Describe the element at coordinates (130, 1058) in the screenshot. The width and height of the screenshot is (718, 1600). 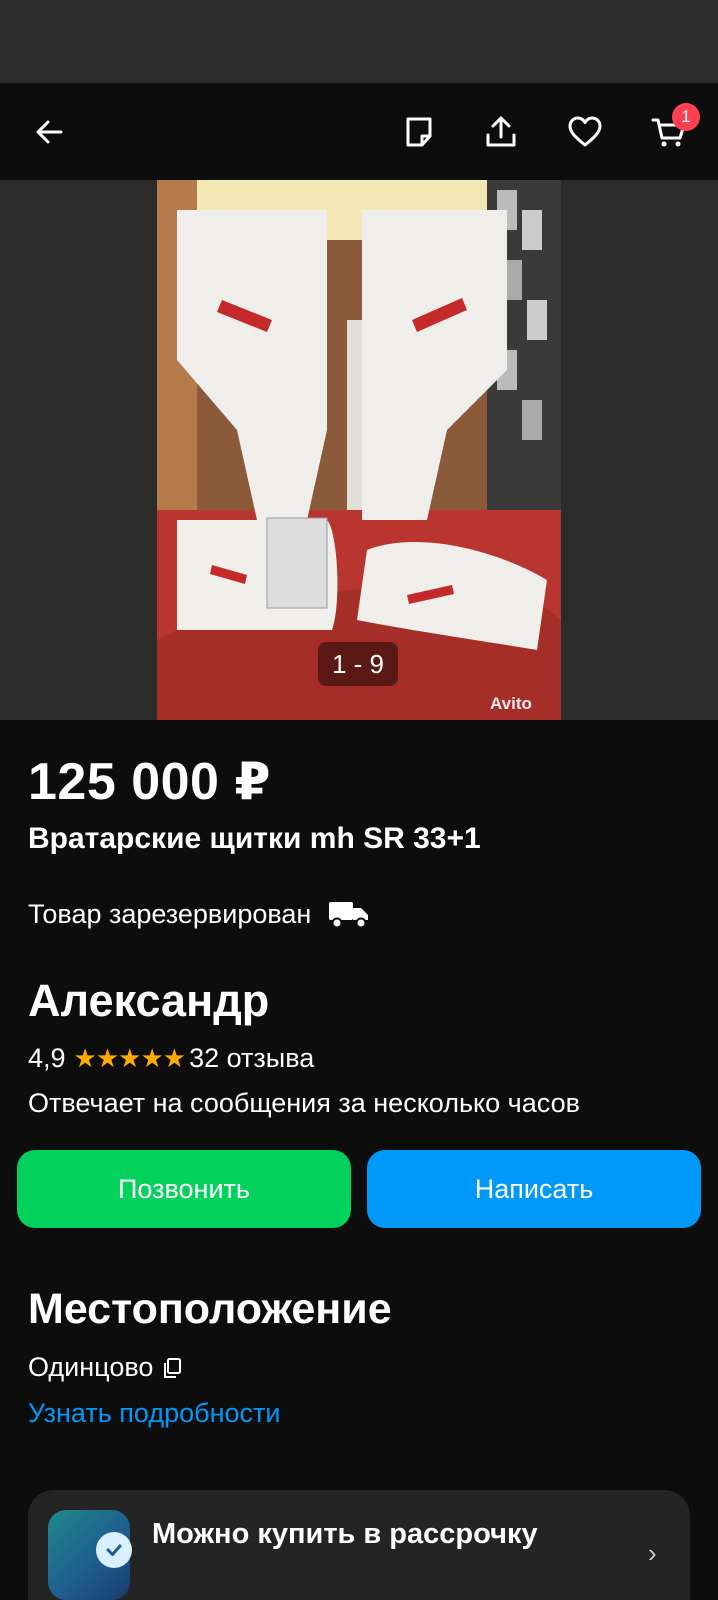
I see `rating-stars-icon: ★★★★★` at that location.